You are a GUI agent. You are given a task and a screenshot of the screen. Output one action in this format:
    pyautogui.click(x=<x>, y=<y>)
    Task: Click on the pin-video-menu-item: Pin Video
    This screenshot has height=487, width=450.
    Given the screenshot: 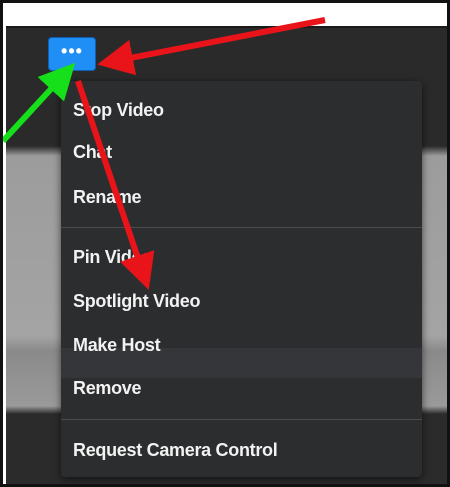 What is the action you would take?
    pyautogui.click(x=112, y=257)
    